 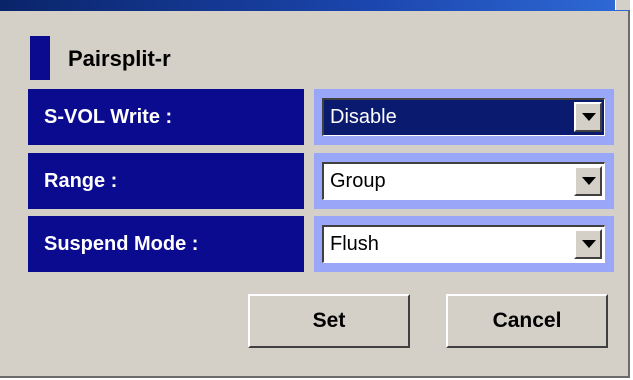 I want to click on range-label: Range :, so click(x=166, y=181).